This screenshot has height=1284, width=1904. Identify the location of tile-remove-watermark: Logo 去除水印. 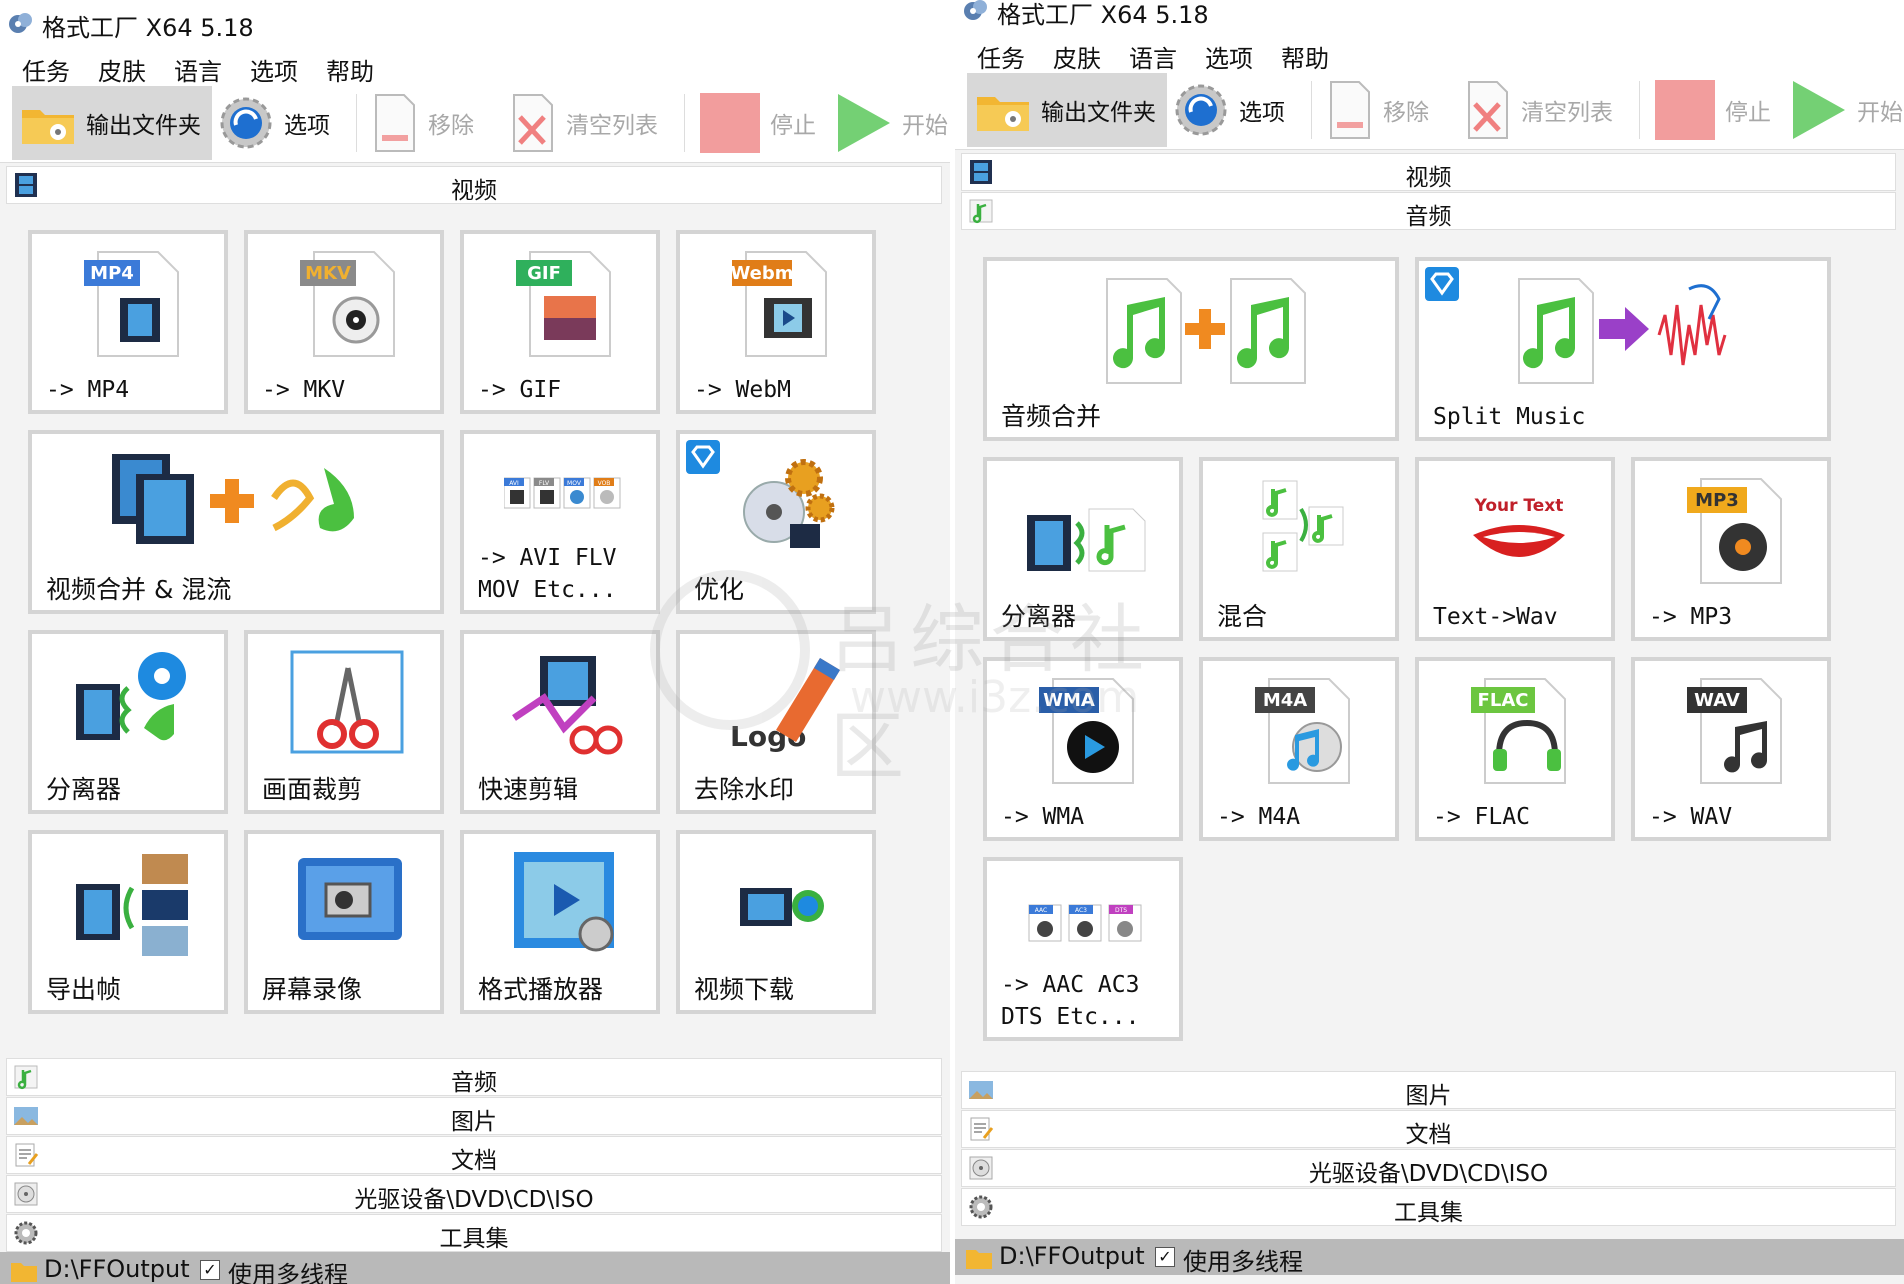
(776, 722).